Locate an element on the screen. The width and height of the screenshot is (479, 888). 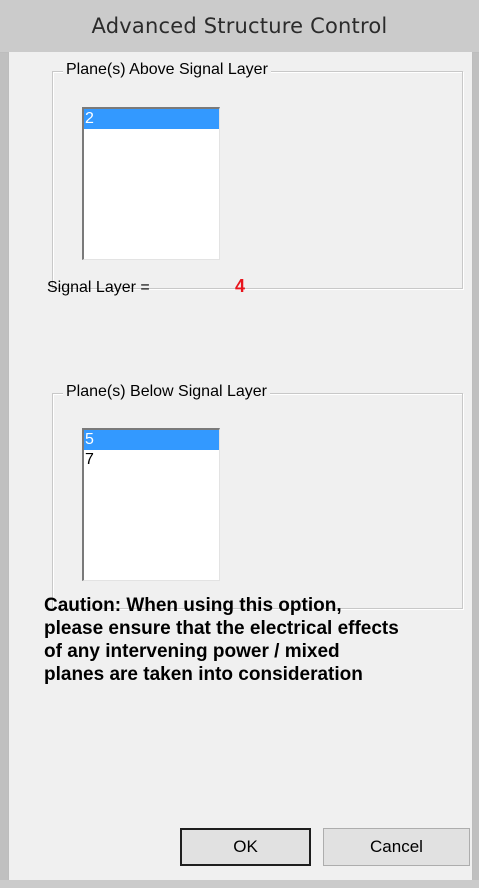
title-bar: Advanced Structure Control is located at coordinates (239, 26).